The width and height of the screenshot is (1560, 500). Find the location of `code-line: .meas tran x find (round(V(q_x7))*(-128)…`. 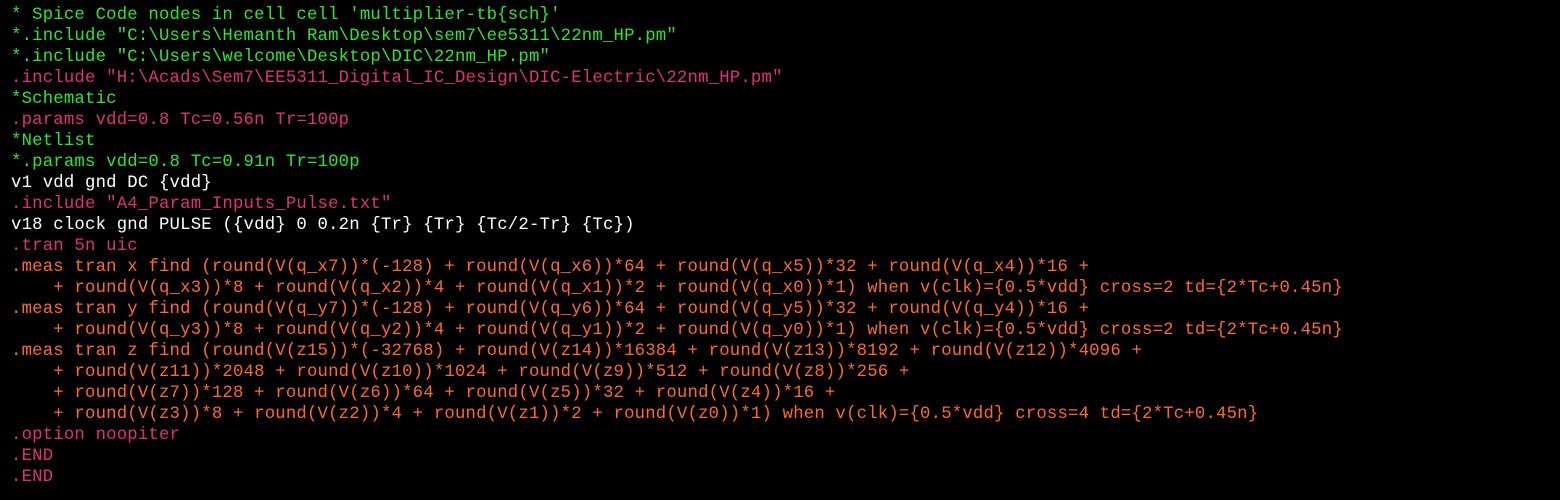

code-line: .meas tran x find (round(V(q_x7))*(-128)… is located at coordinates (550, 267).